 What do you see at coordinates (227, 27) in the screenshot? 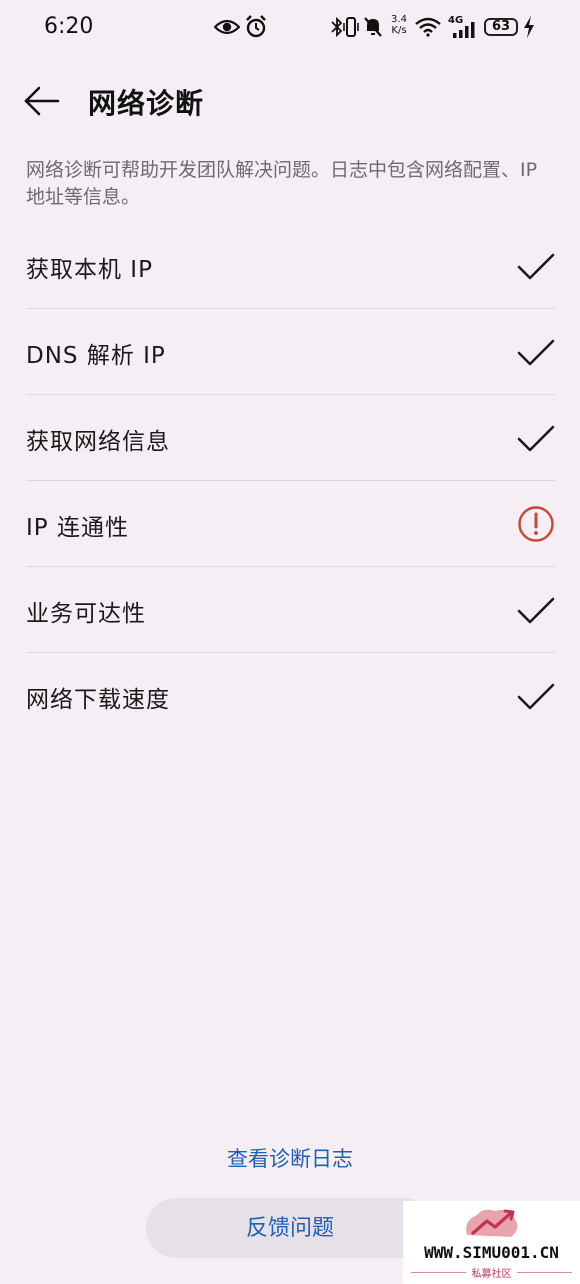
I see `eye-icon` at bounding box center [227, 27].